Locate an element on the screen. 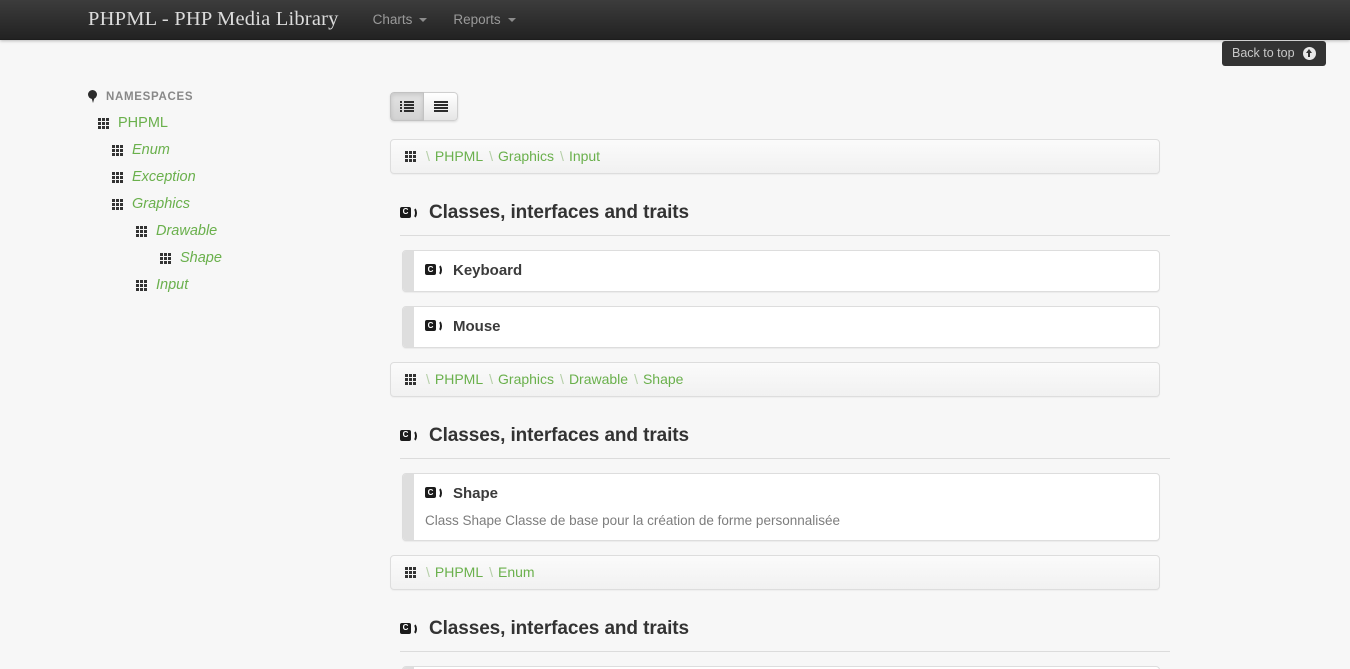 The width and height of the screenshot is (1350, 669). breadcrumb-link-shape: Shape is located at coordinates (663, 379).